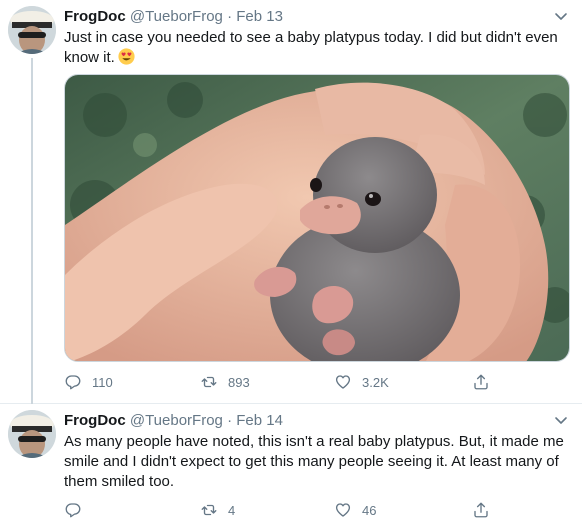  Describe the element at coordinates (88, 382) in the screenshot. I see `reply-action: 110` at that location.